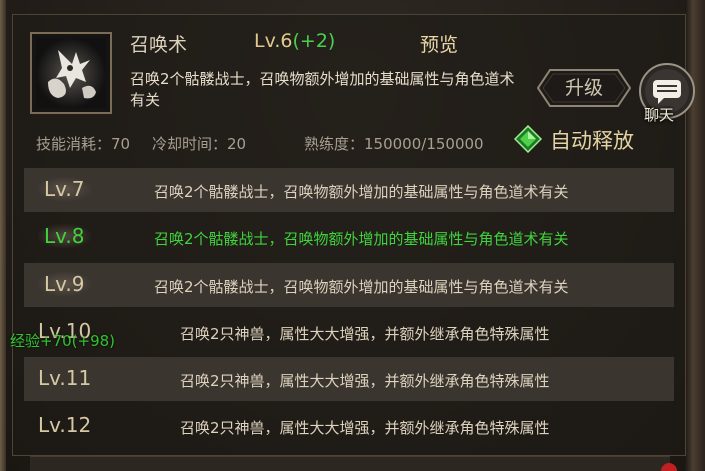 This screenshot has width=705, height=471. What do you see at coordinates (322, 89) in the screenshot?
I see `skill-description: 召唤2个骷髅战士，召唤物额外增加的基础属性与角色道术有关` at bounding box center [322, 89].